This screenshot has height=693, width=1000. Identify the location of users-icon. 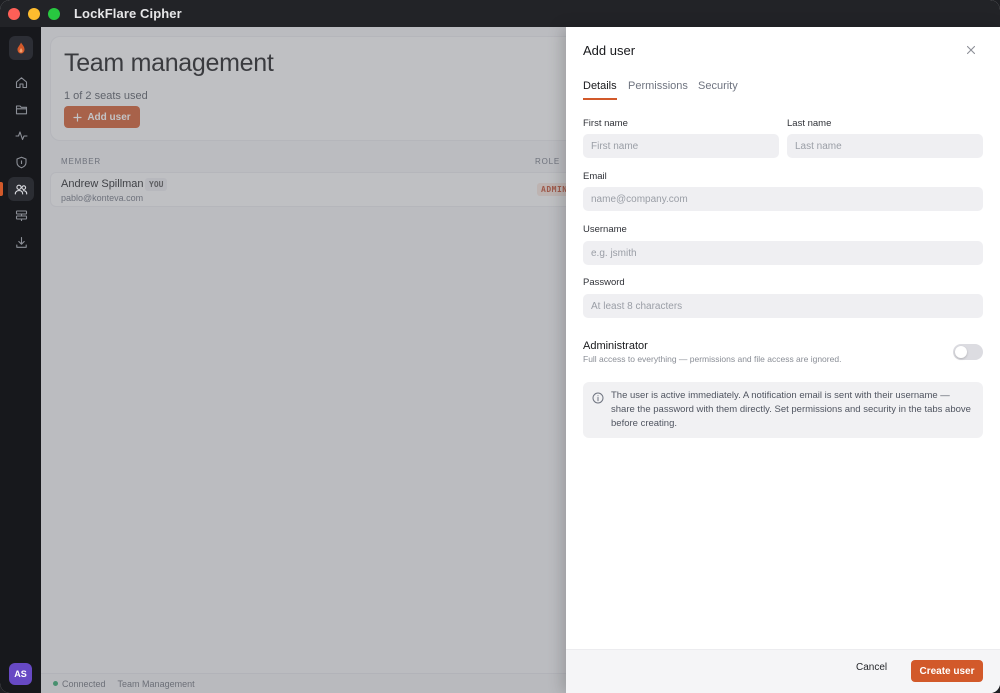
(21, 189).